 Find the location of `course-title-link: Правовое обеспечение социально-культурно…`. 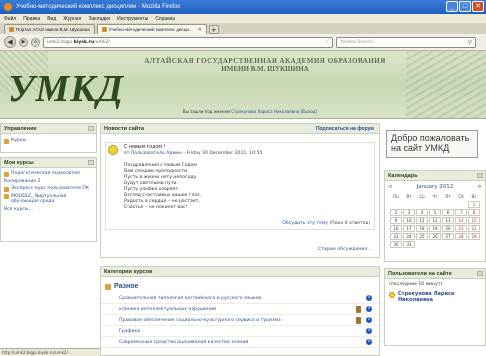

course-title-link: Правовое обеспечение социально-культурно… is located at coordinates (200, 320).